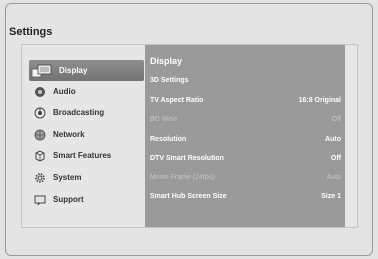 This screenshot has height=259, width=378. Describe the element at coordinates (64, 91) in the screenshot. I see `menu-item-label: Audio` at that location.